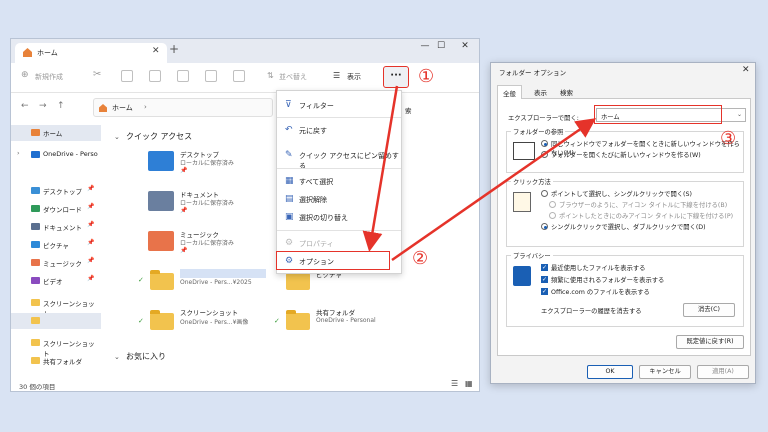 Image resolution: width=768 pixels, height=432 pixels. I want to click on annotation-2: ②, so click(420, 258).